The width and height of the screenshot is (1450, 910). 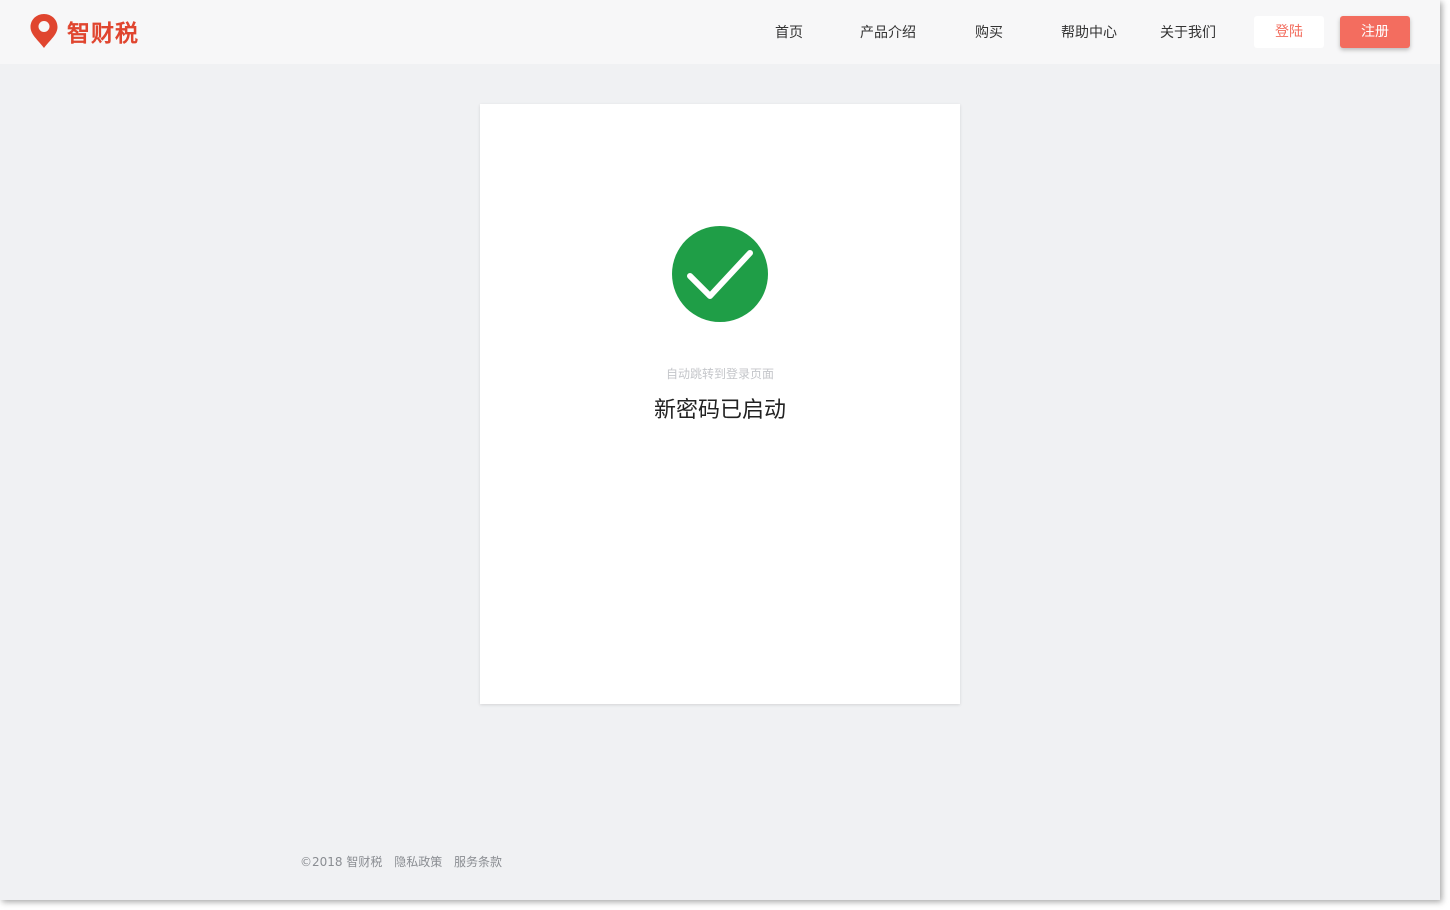 I want to click on success-message: 新密码已启动, so click(x=719, y=410).